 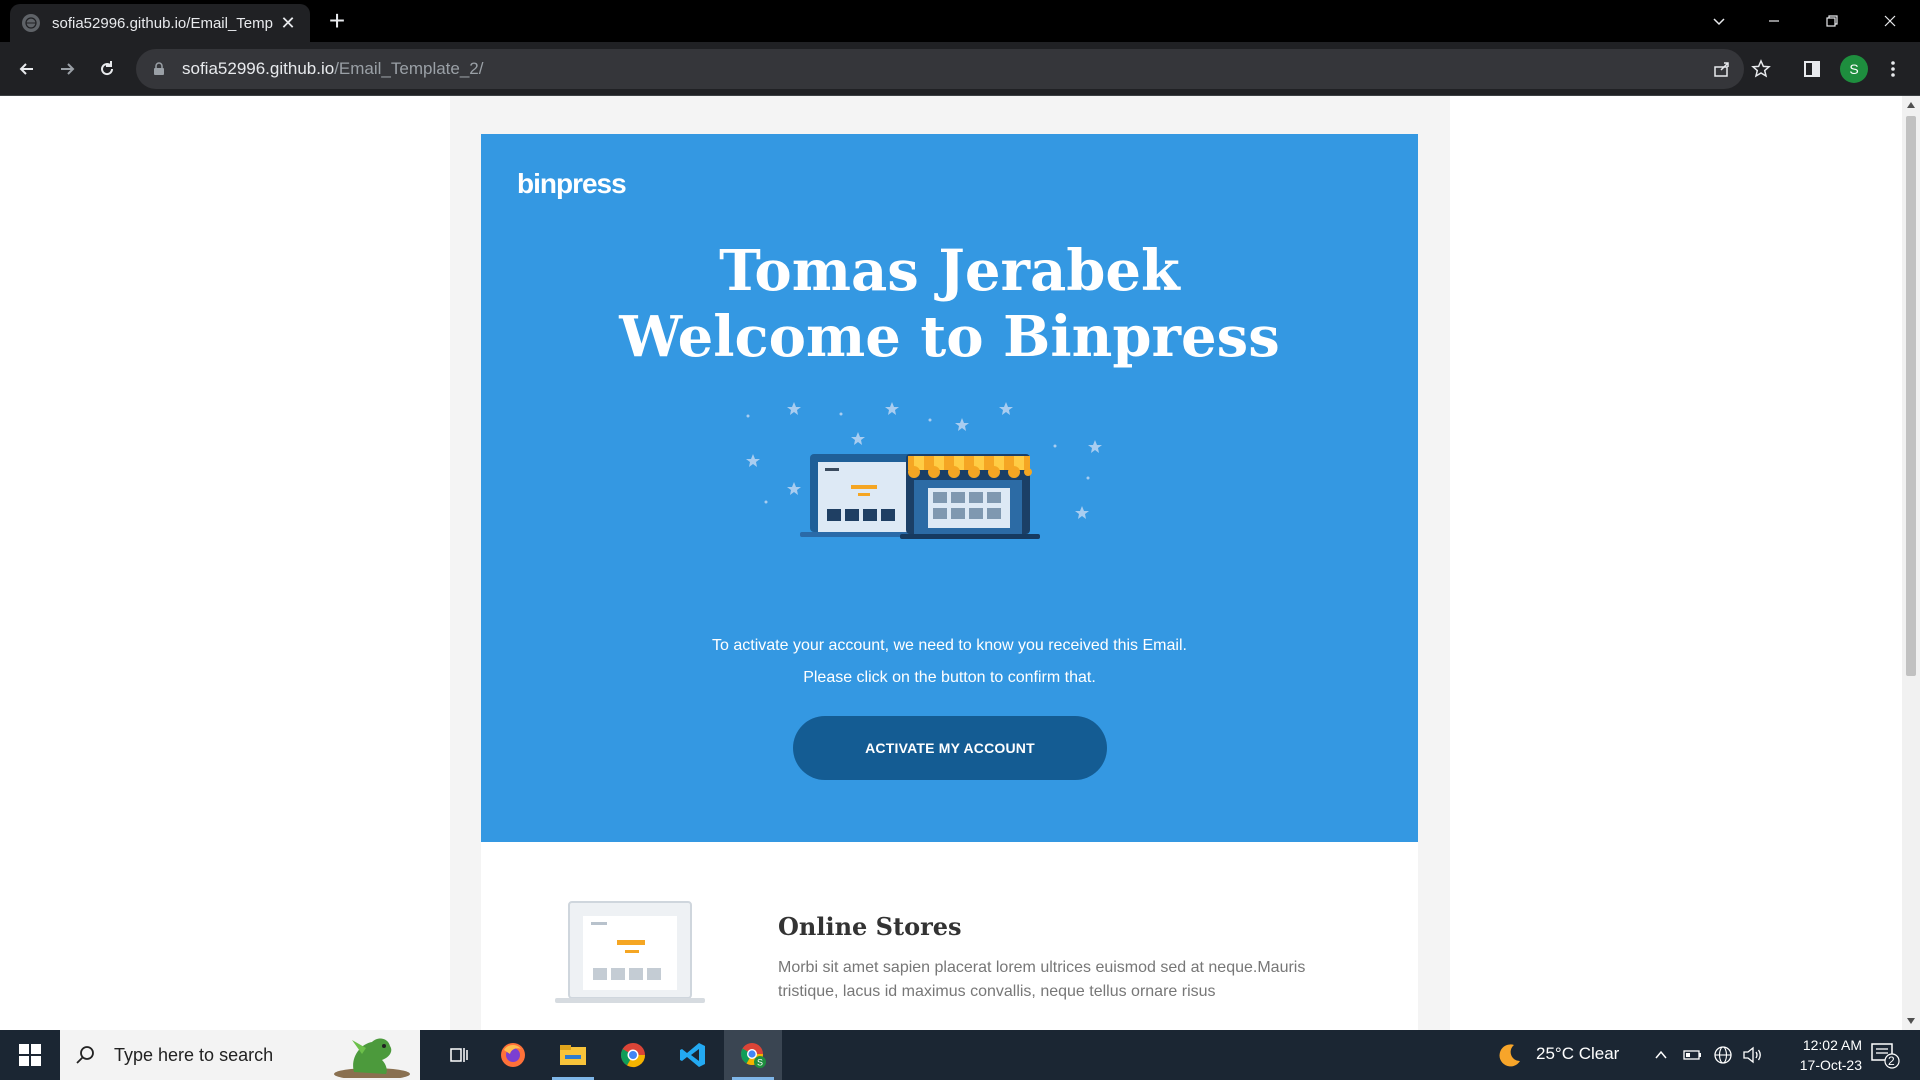 I want to click on hero-title: Tomas Jerabek Welcome to Binpress, so click(x=949, y=304).